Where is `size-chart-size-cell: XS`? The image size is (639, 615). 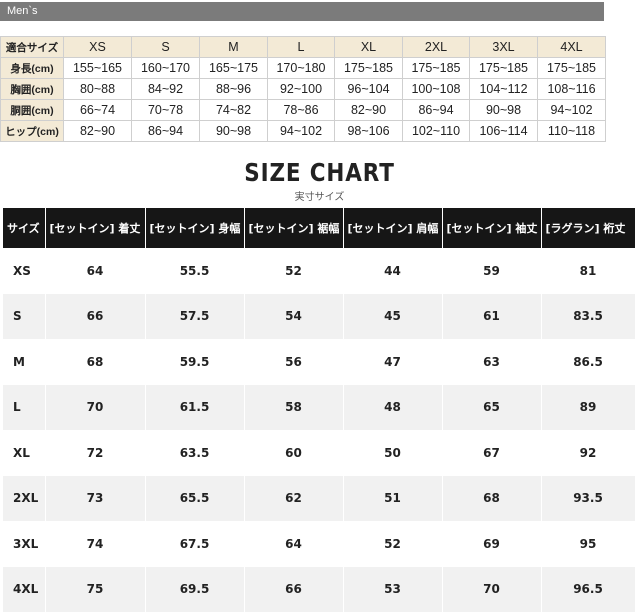
size-chart-size-cell: XS is located at coordinates (24, 271).